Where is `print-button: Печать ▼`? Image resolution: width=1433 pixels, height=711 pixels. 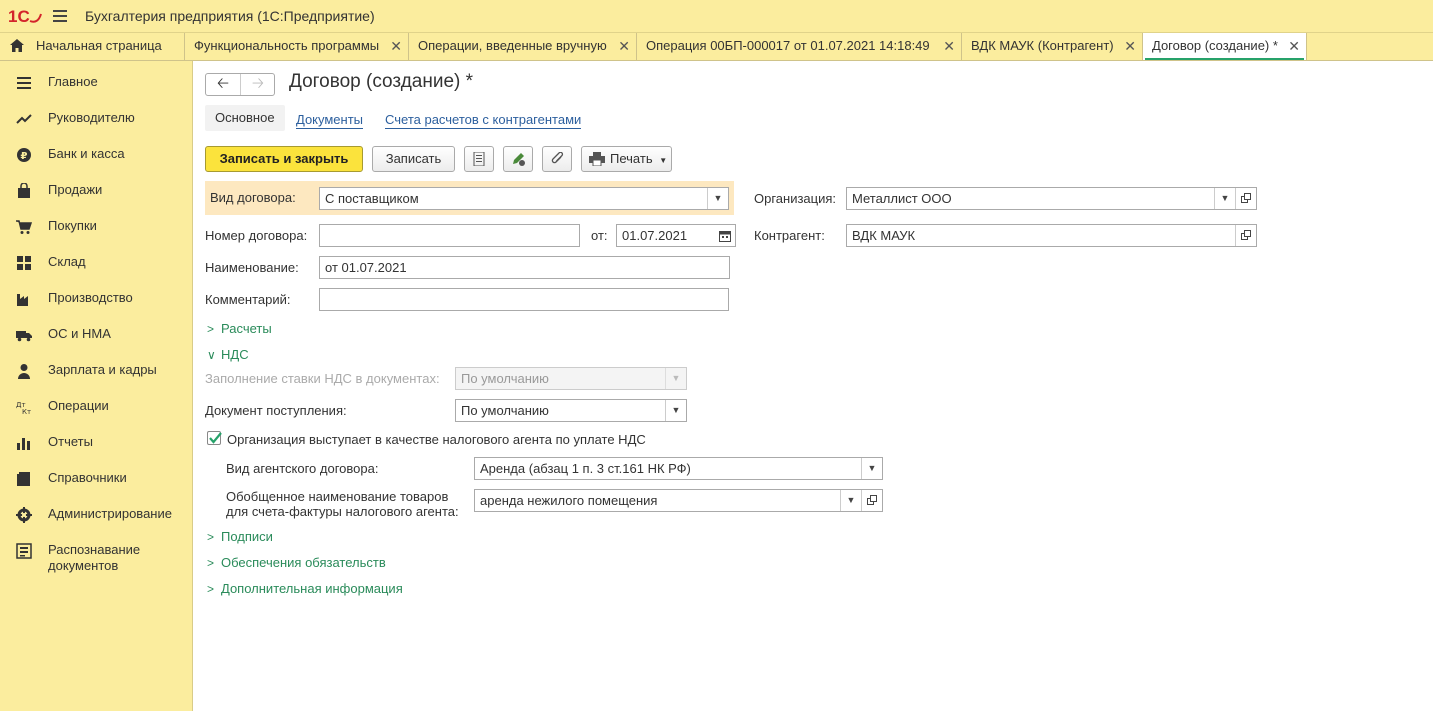
print-button: Печать ▼ is located at coordinates (626, 159).